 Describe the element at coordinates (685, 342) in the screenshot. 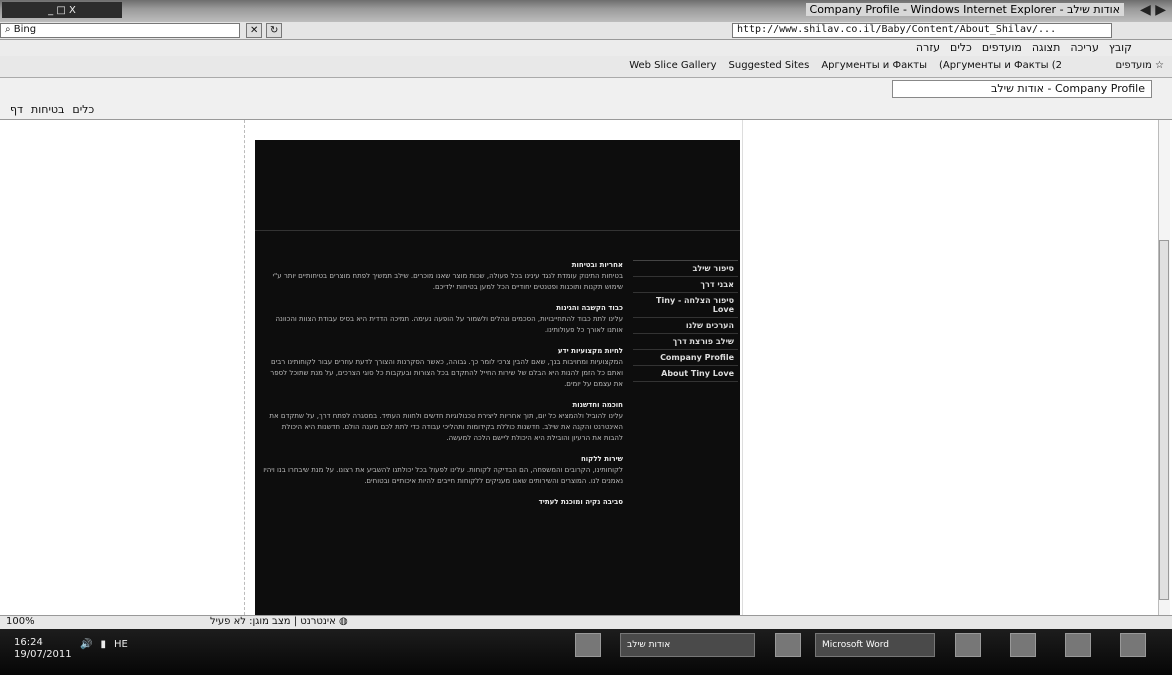

I see `site-nav-item: שילב פורצת דרך` at that location.